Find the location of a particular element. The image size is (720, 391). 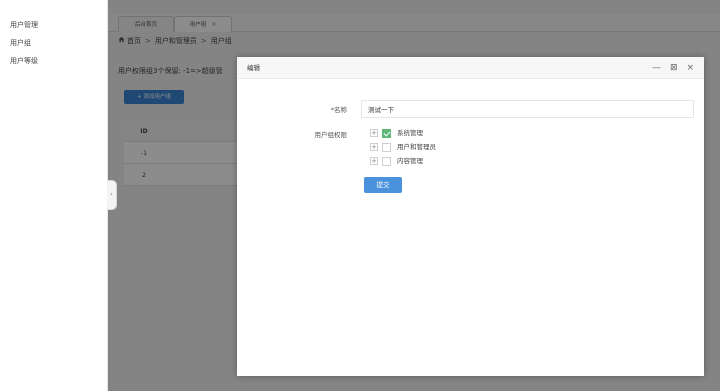

minimize-icon: — is located at coordinates (656, 68).